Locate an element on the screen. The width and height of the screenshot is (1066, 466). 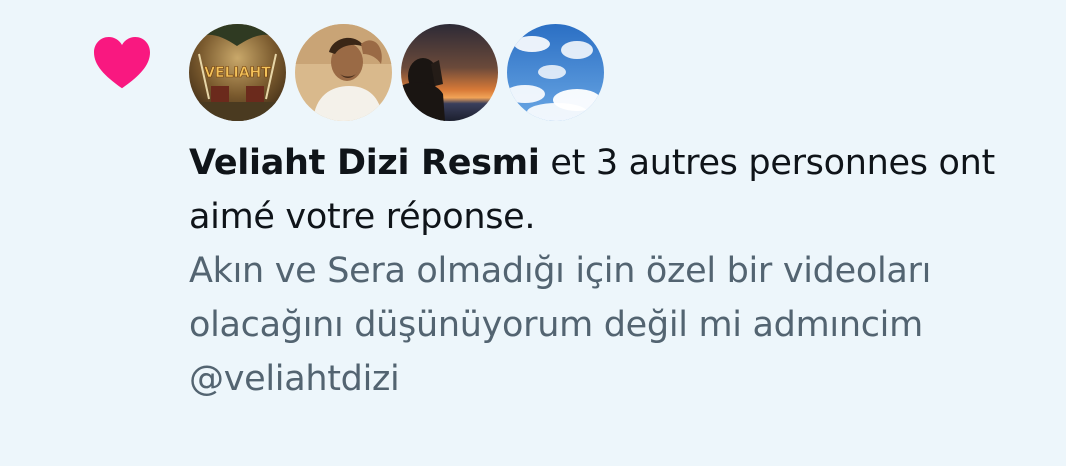
veliaht-avatar: VELIAHT is located at coordinates (237, 72).